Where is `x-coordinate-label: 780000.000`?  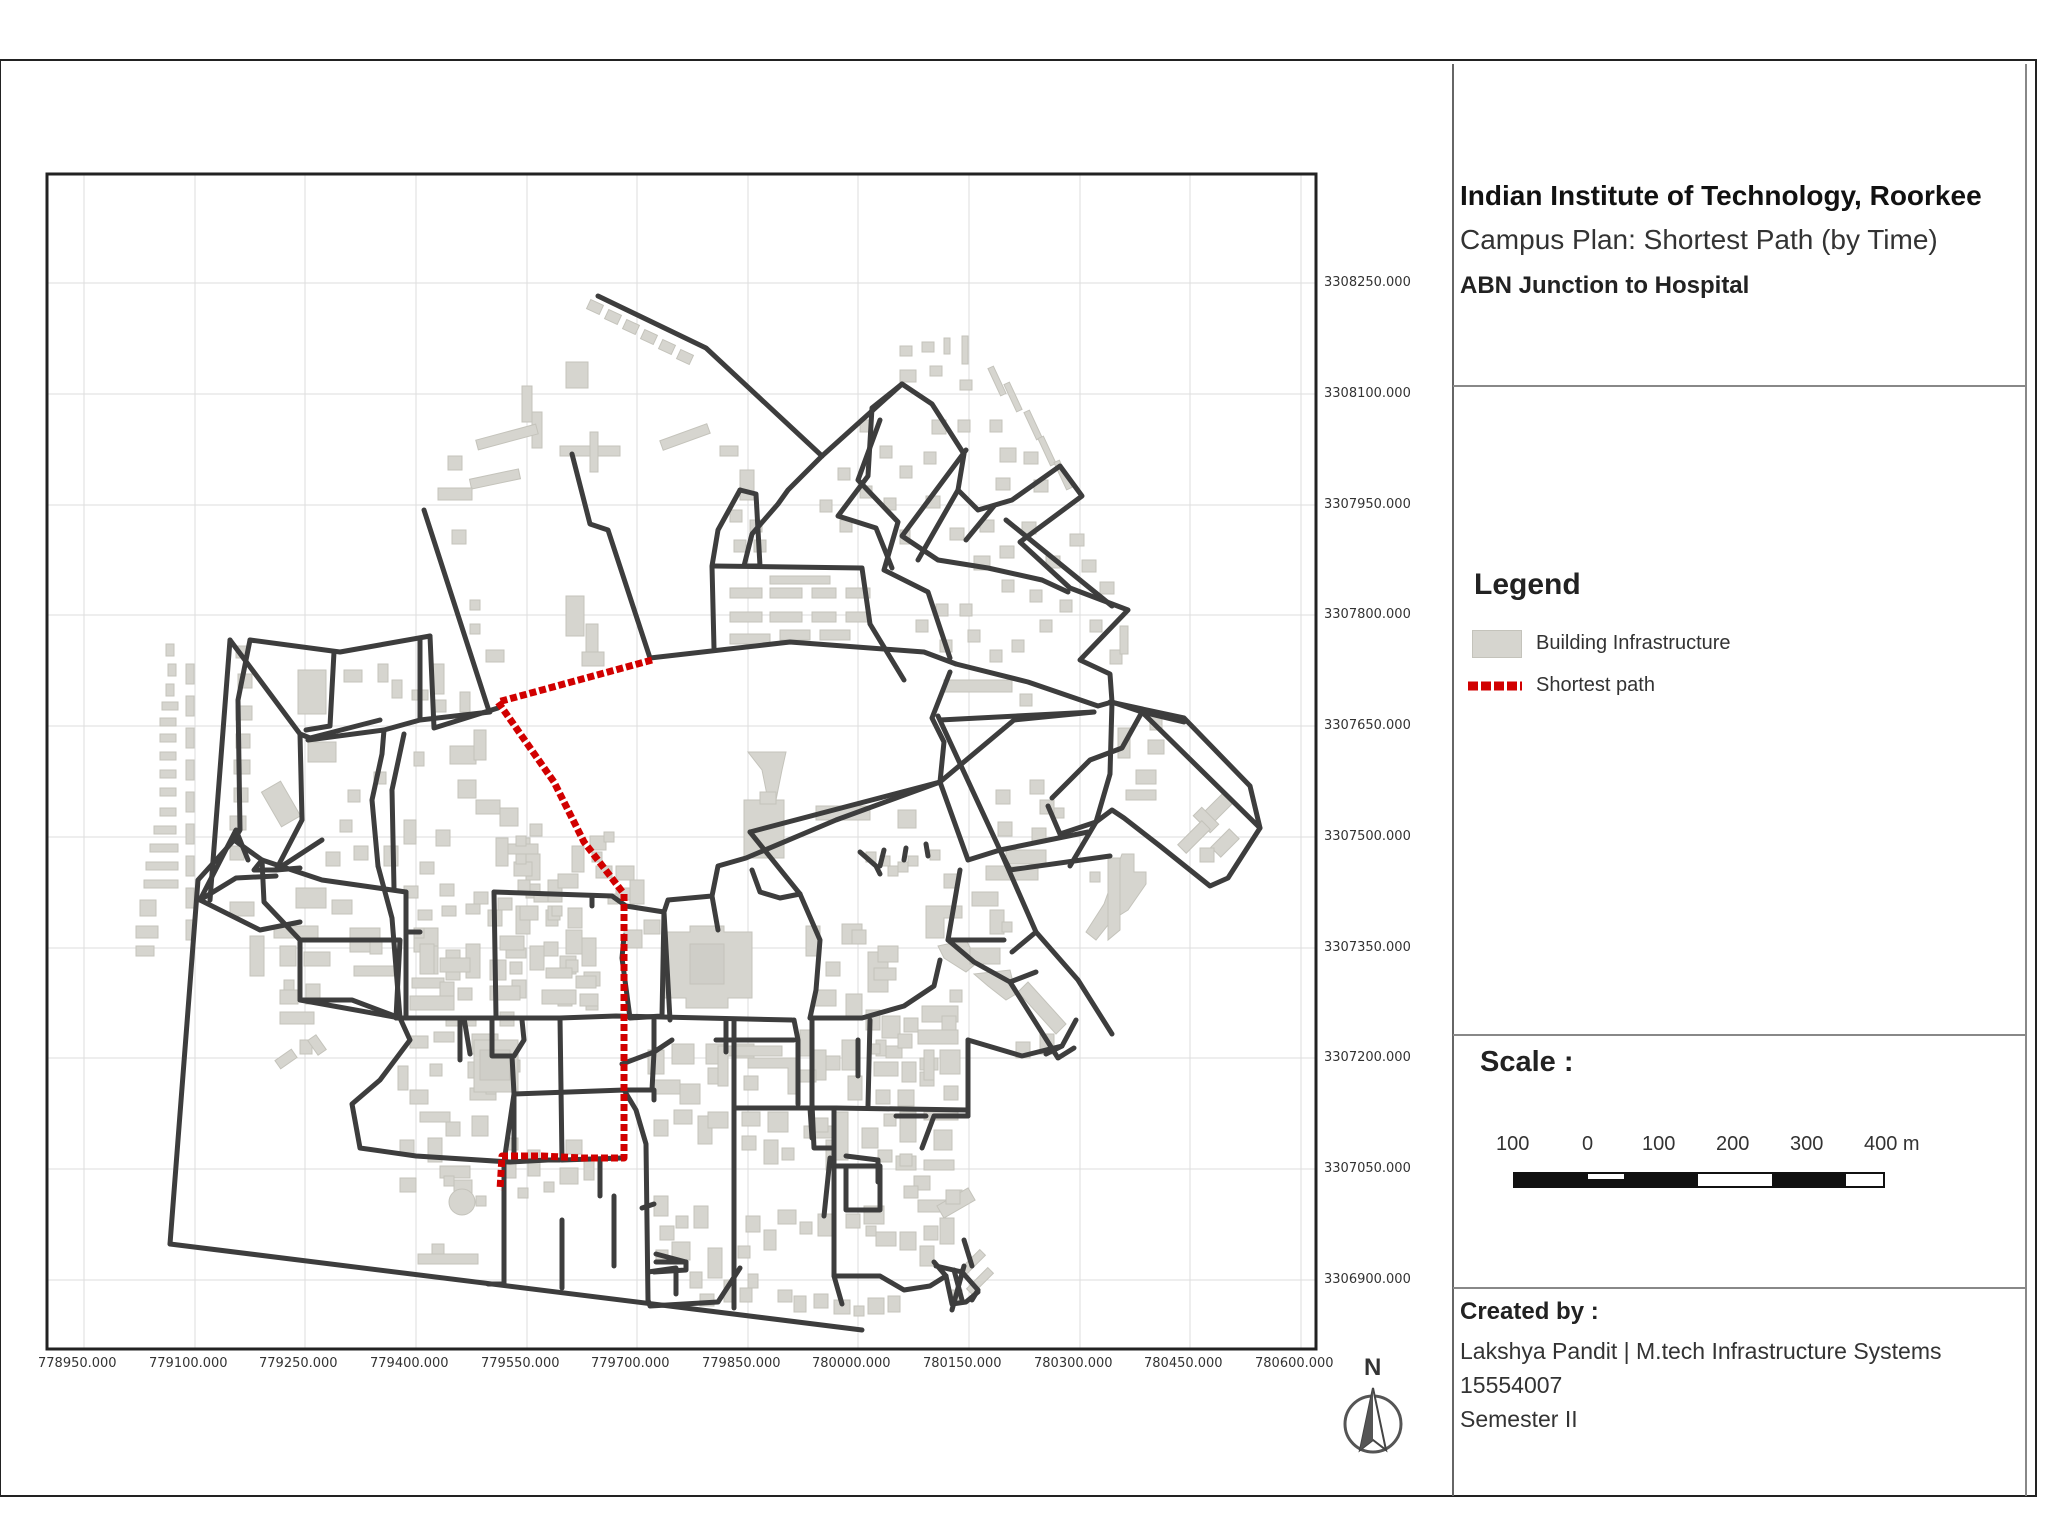 x-coordinate-label: 780000.000 is located at coordinates (851, 1363).